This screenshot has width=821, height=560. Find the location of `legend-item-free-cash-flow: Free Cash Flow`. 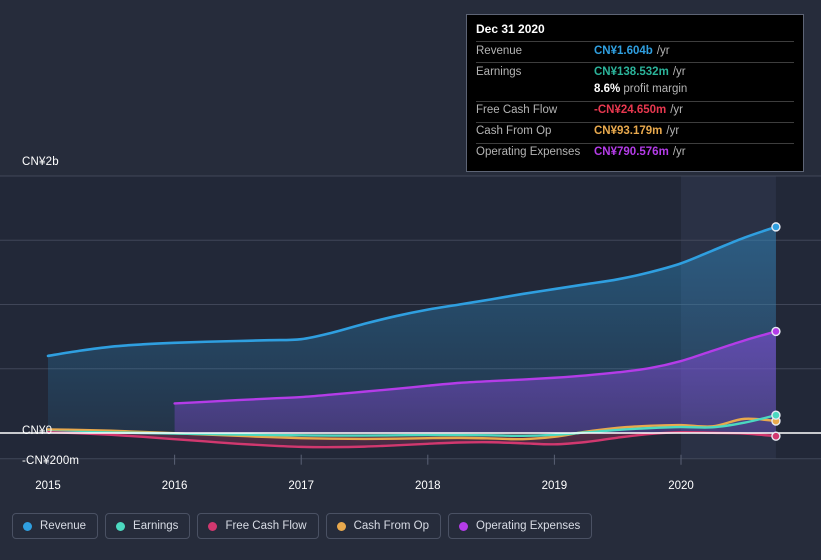

legend-item-free-cash-flow: Free Cash Flow is located at coordinates (258, 526).